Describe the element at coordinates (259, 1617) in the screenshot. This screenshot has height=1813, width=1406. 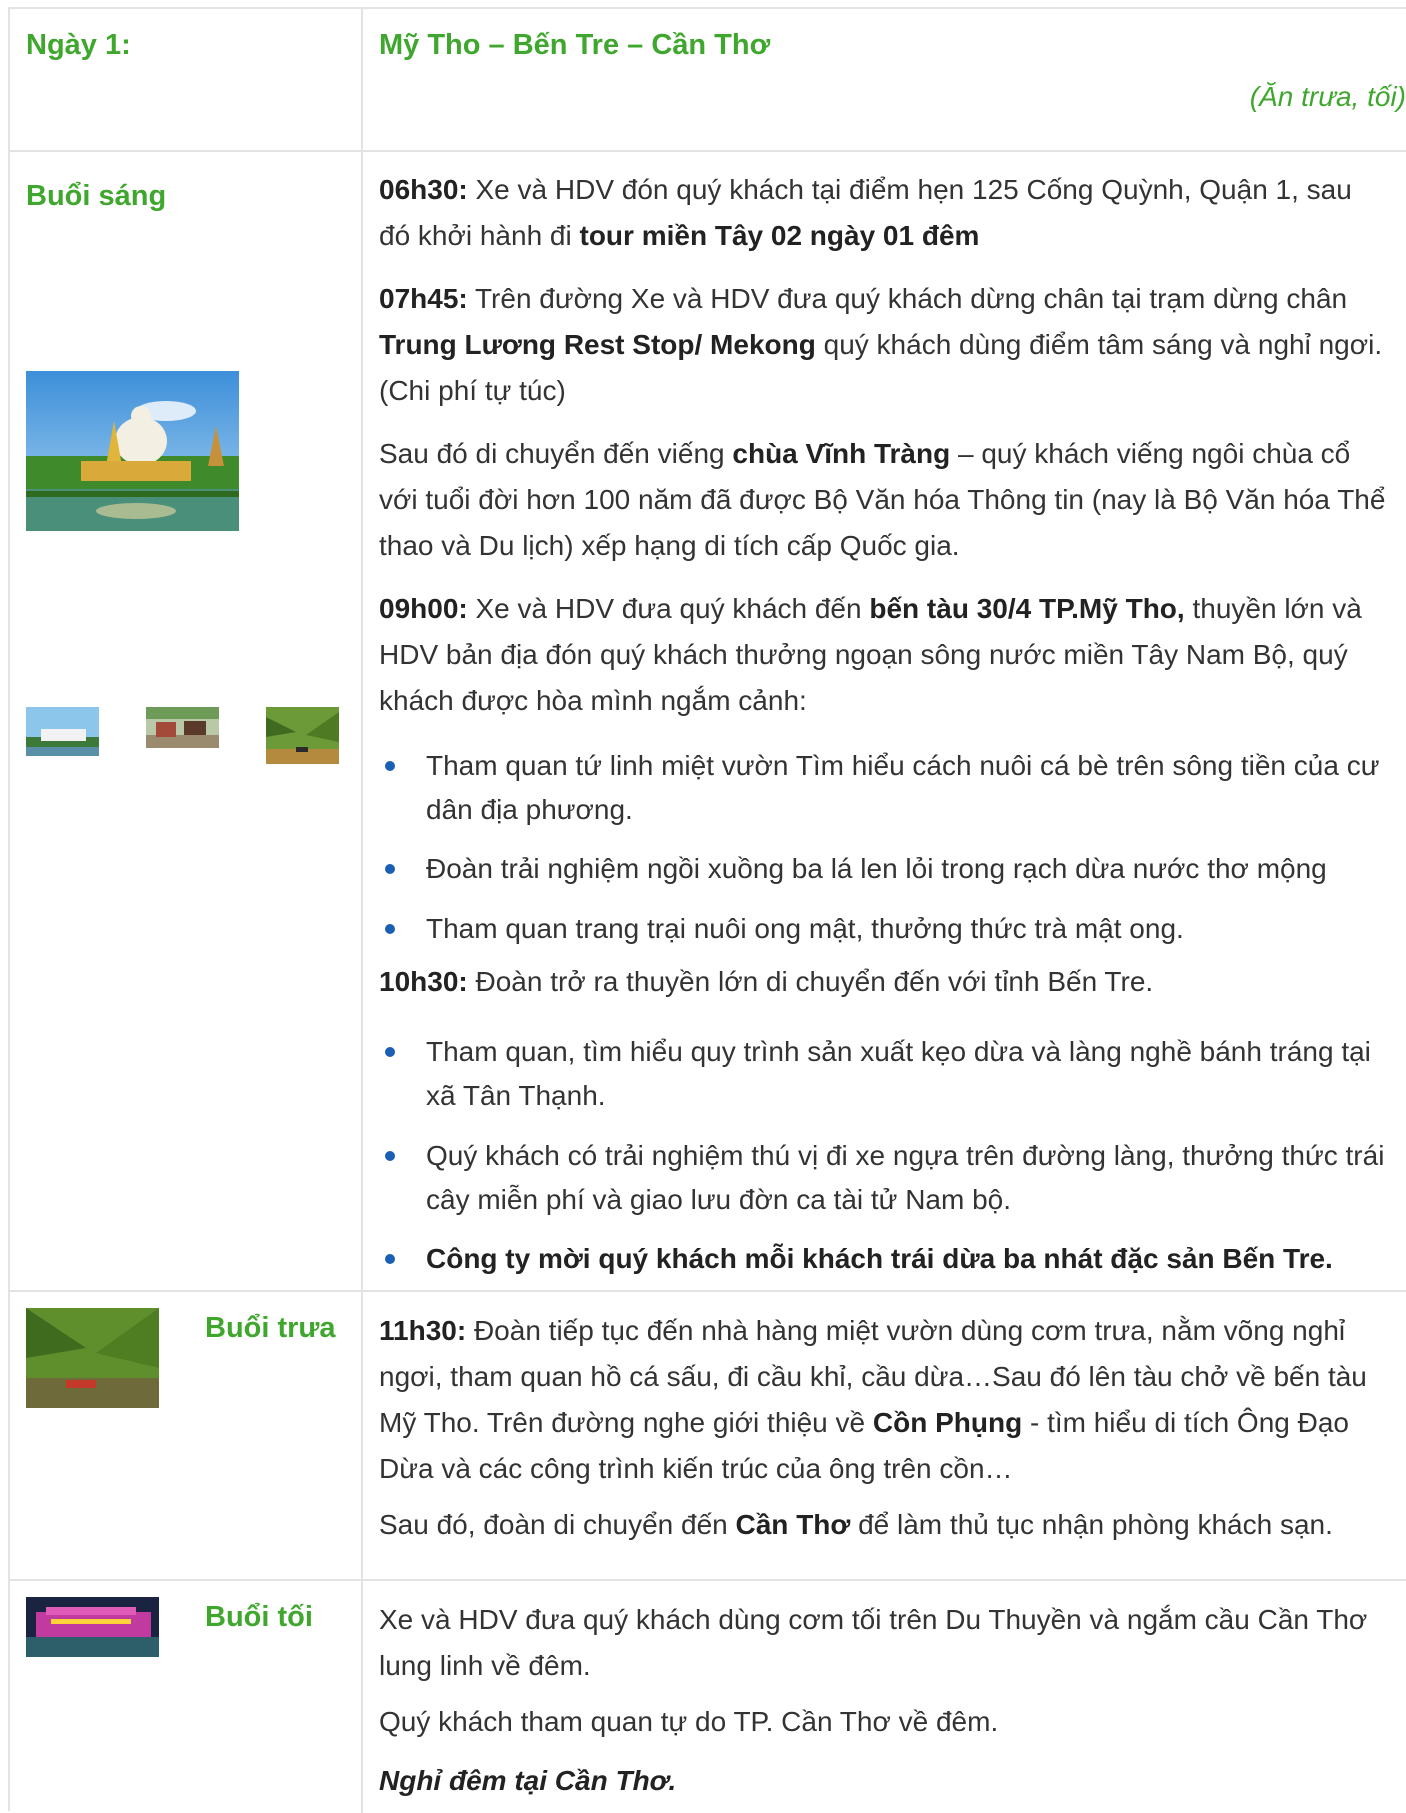
I see `evening-label: Buổi tối` at that location.